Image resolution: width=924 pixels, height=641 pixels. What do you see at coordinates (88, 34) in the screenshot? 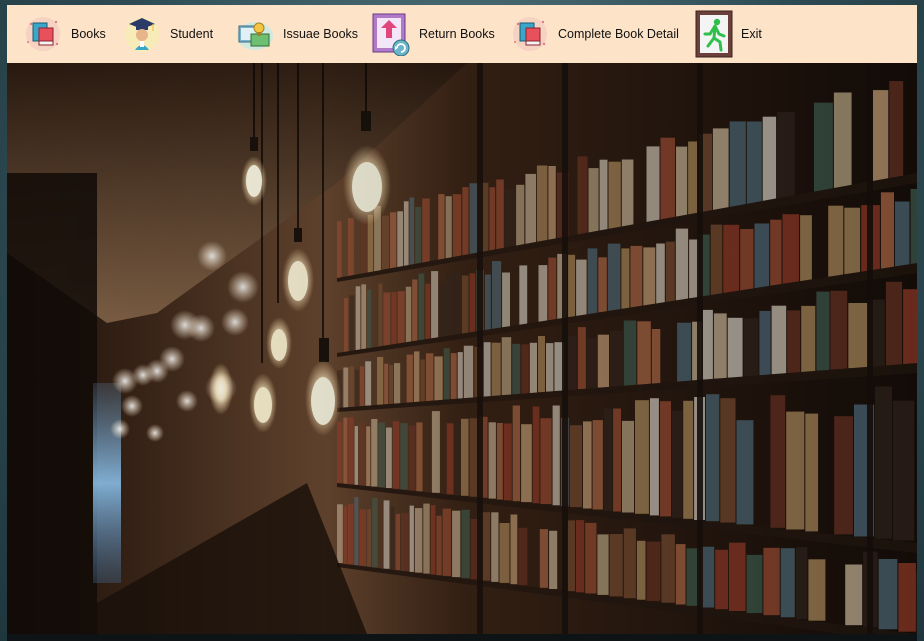
I see `toolbar-books-label: Books` at bounding box center [88, 34].